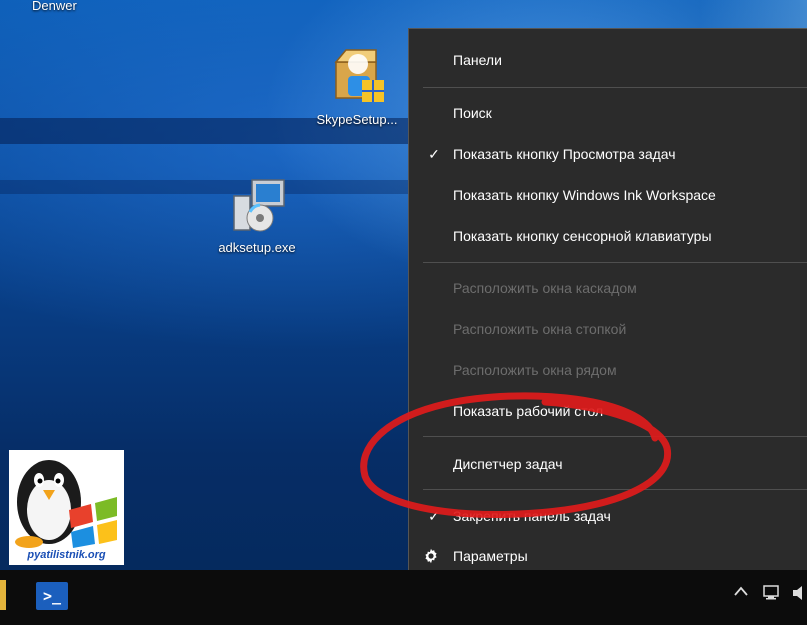 This screenshot has height=625, width=807. What do you see at coordinates (540, 329) in the screenshot?
I see `menu-item-label: Расположить окна стопкой` at bounding box center [540, 329].